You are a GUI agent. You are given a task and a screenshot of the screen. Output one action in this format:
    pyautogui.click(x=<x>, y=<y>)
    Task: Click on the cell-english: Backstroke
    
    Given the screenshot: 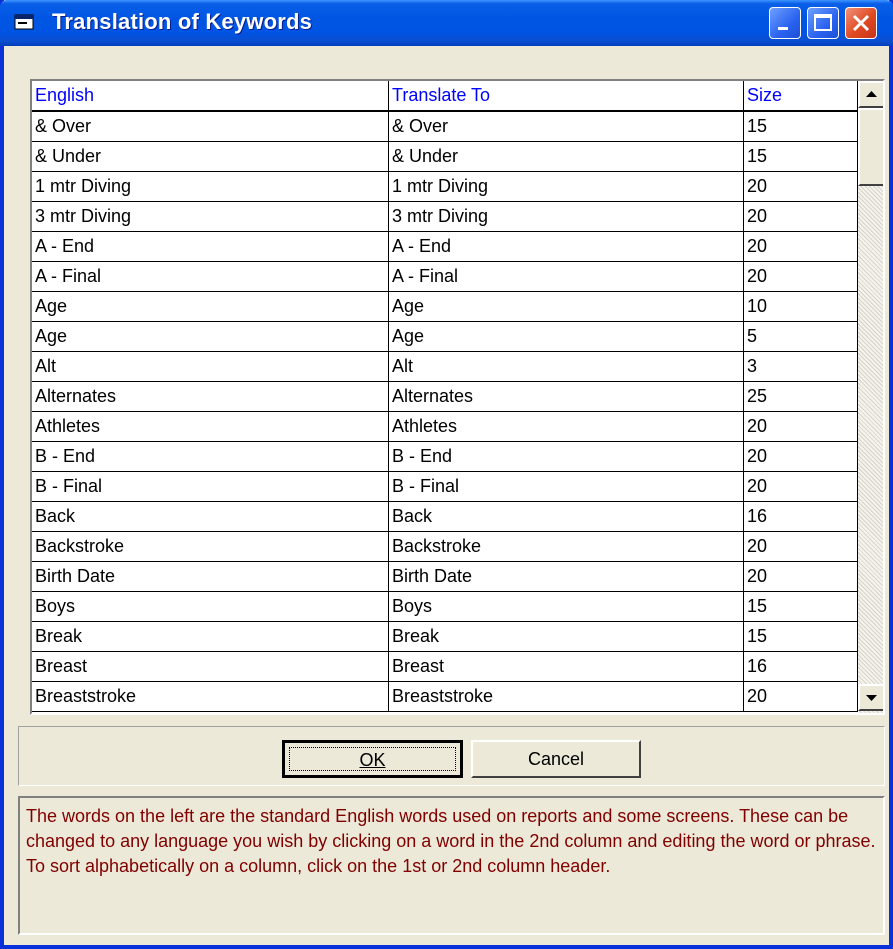 What is the action you would take?
    pyautogui.click(x=210, y=547)
    